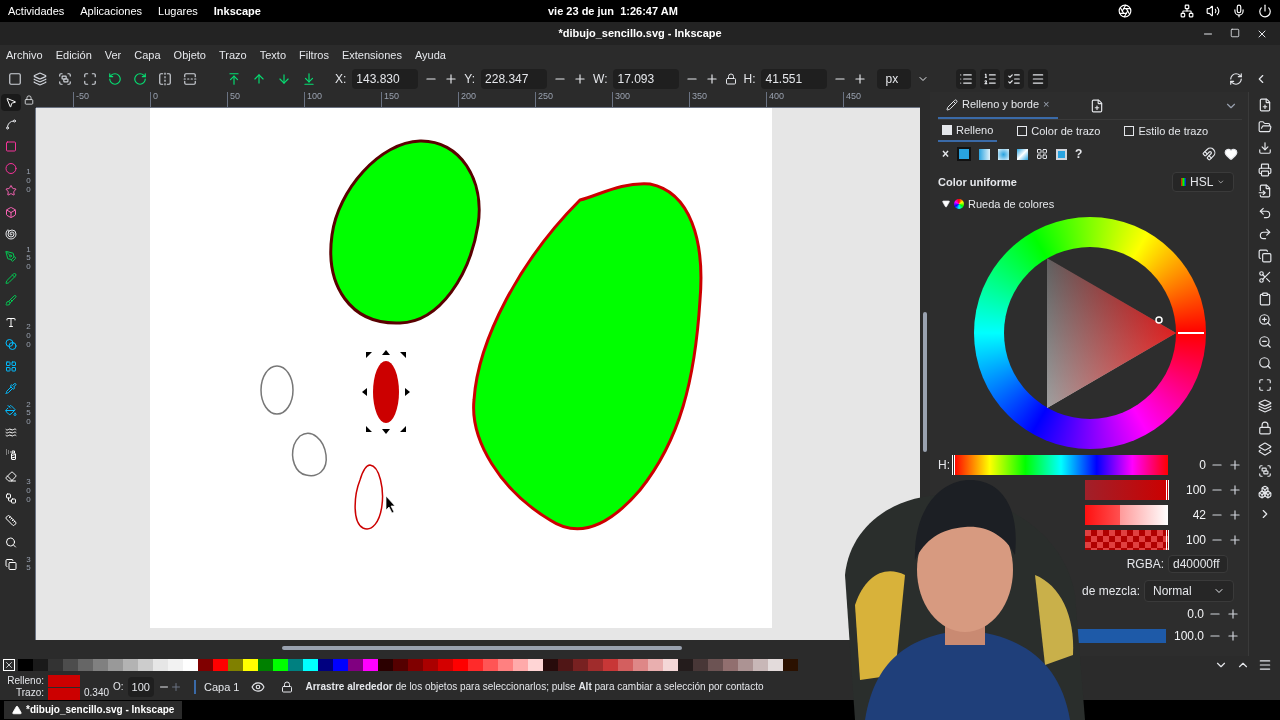  I want to click on lower-icon, so click(284, 79).